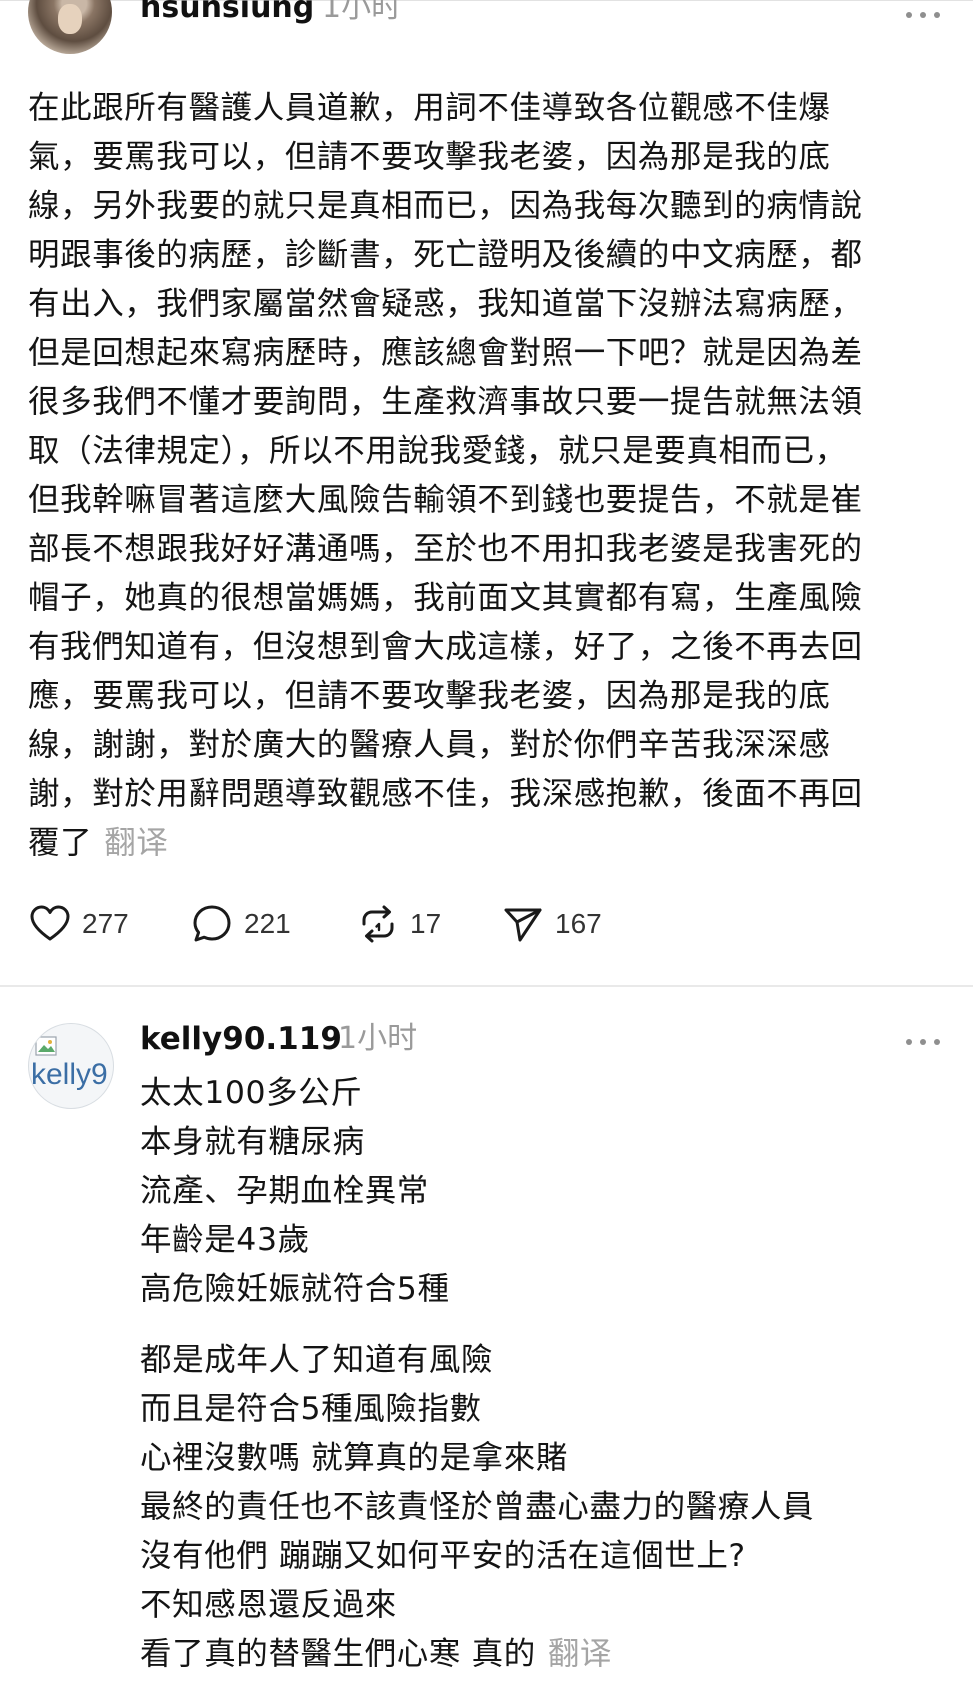 The height and width of the screenshot is (1683, 973). Describe the element at coordinates (488, 843) in the screenshot. I see `post-text-line-last: 覆了 翻译` at that location.